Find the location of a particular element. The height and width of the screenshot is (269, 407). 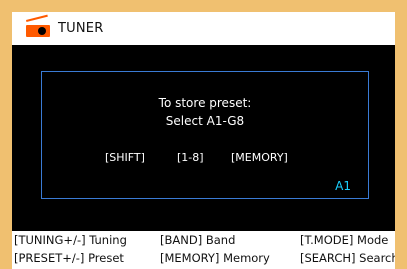

radio-dial-shape is located at coordinates (42, 30).